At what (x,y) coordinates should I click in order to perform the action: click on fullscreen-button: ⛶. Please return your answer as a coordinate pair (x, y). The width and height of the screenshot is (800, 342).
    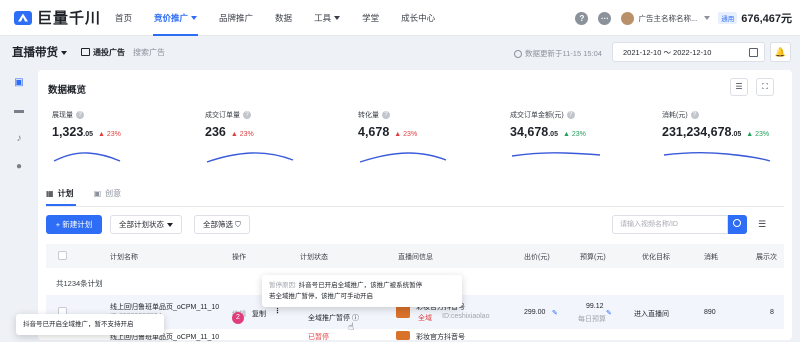
    Looking at the image, I should click on (765, 87).